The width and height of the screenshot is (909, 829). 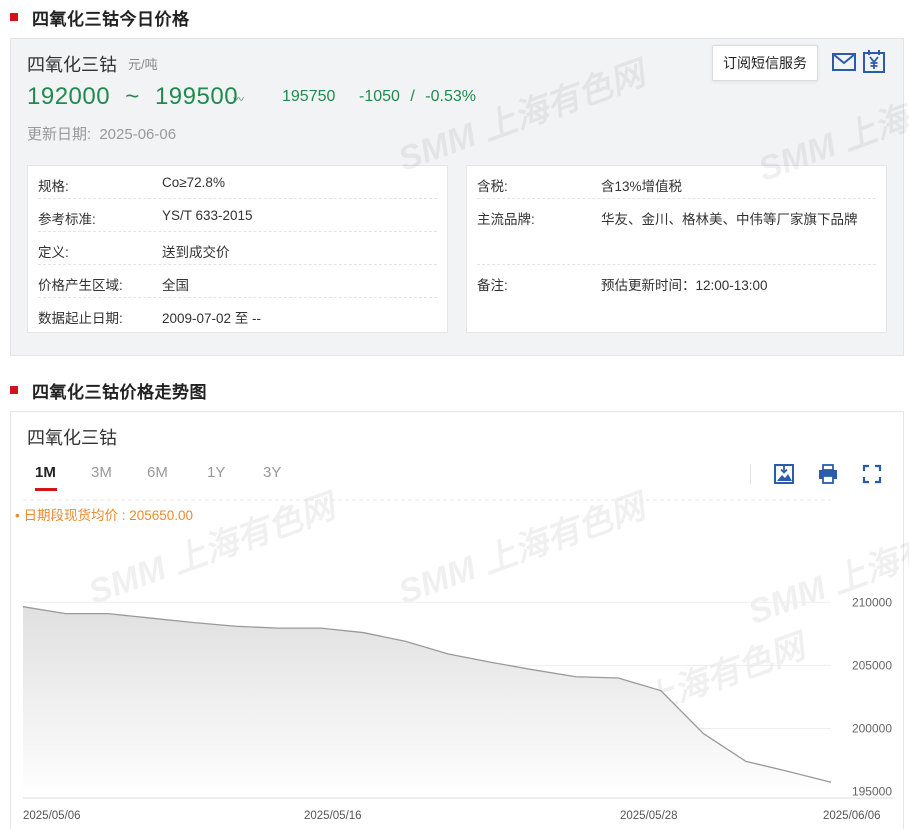 I want to click on spec-row: 参考标准: YS/T 633-2015, so click(x=237, y=215).